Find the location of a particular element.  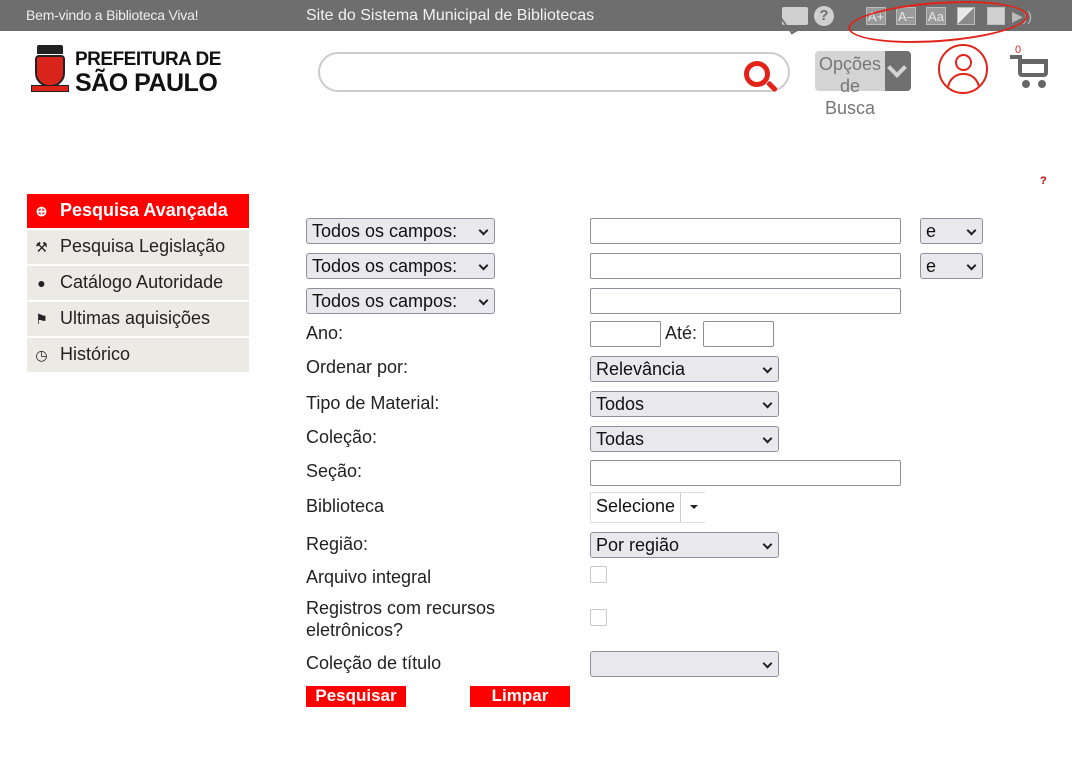

arquivo-integral-checkbox is located at coordinates (598, 574).